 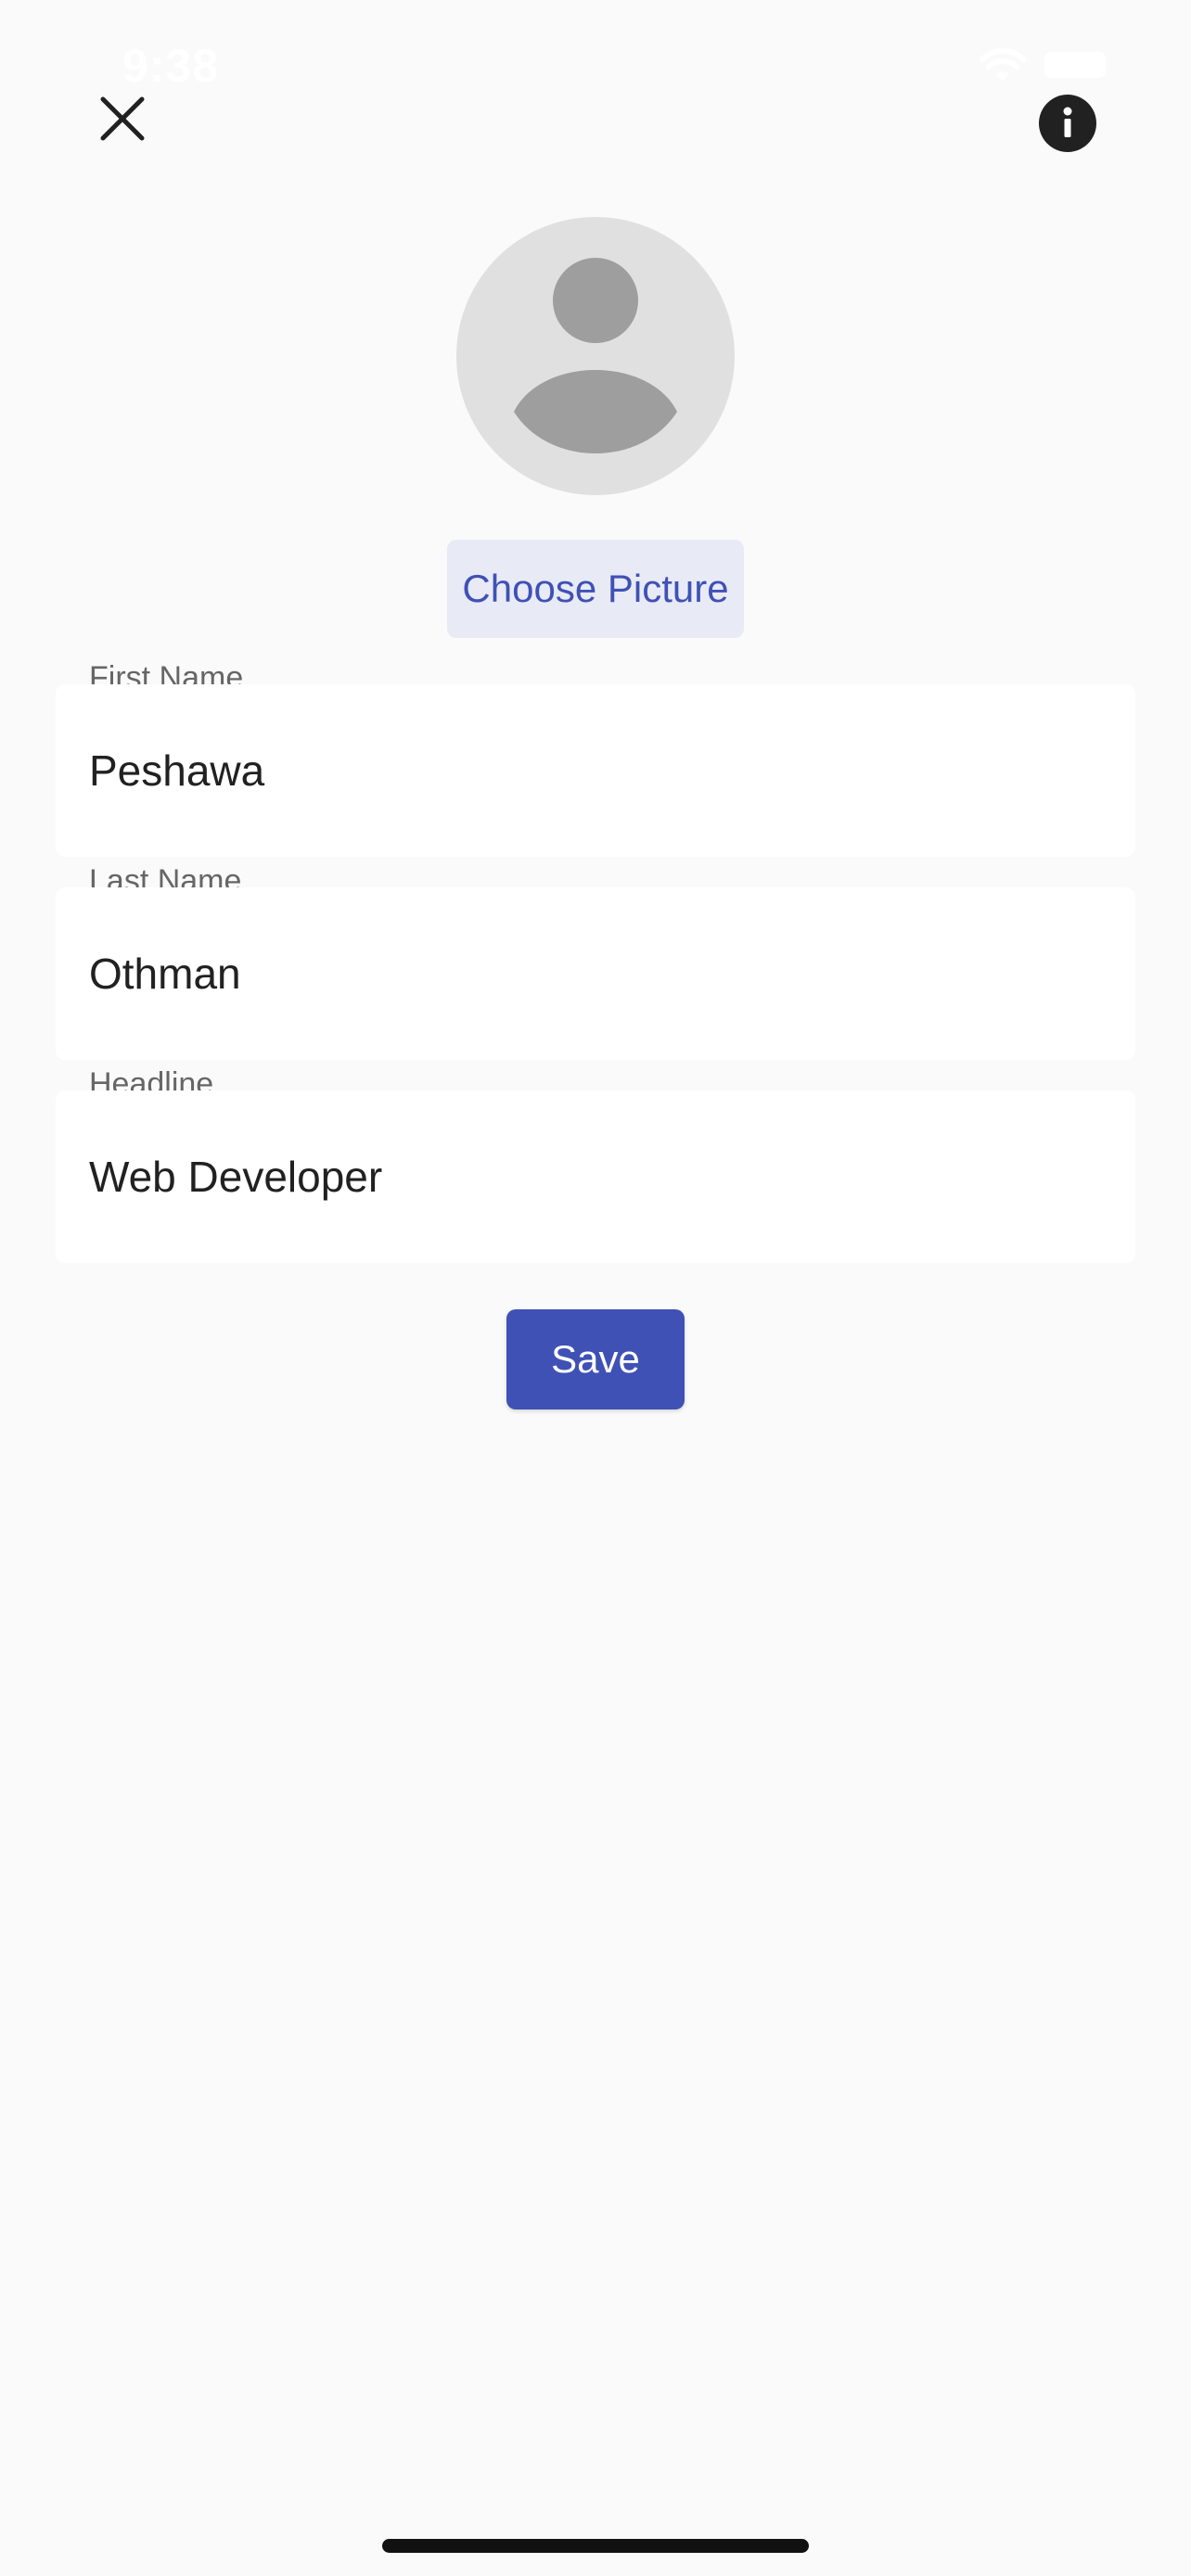 I want to click on first-name-field, so click(x=595, y=770).